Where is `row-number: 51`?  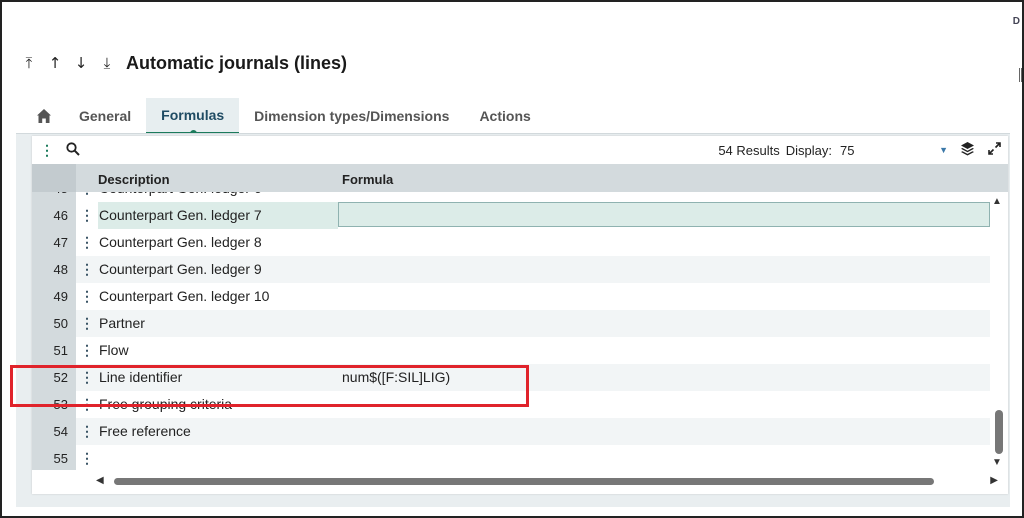
row-number: 51 is located at coordinates (54, 350).